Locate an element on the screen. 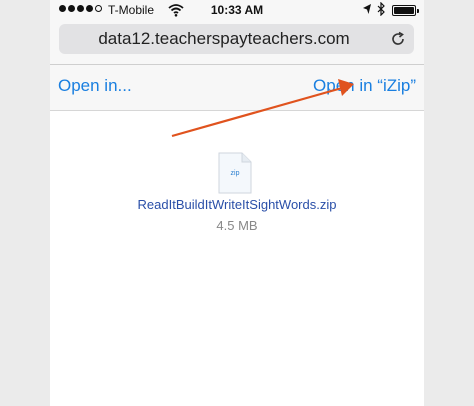 Image resolution: width=474 pixels, height=406 pixels. battery-fill is located at coordinates (404, 10).